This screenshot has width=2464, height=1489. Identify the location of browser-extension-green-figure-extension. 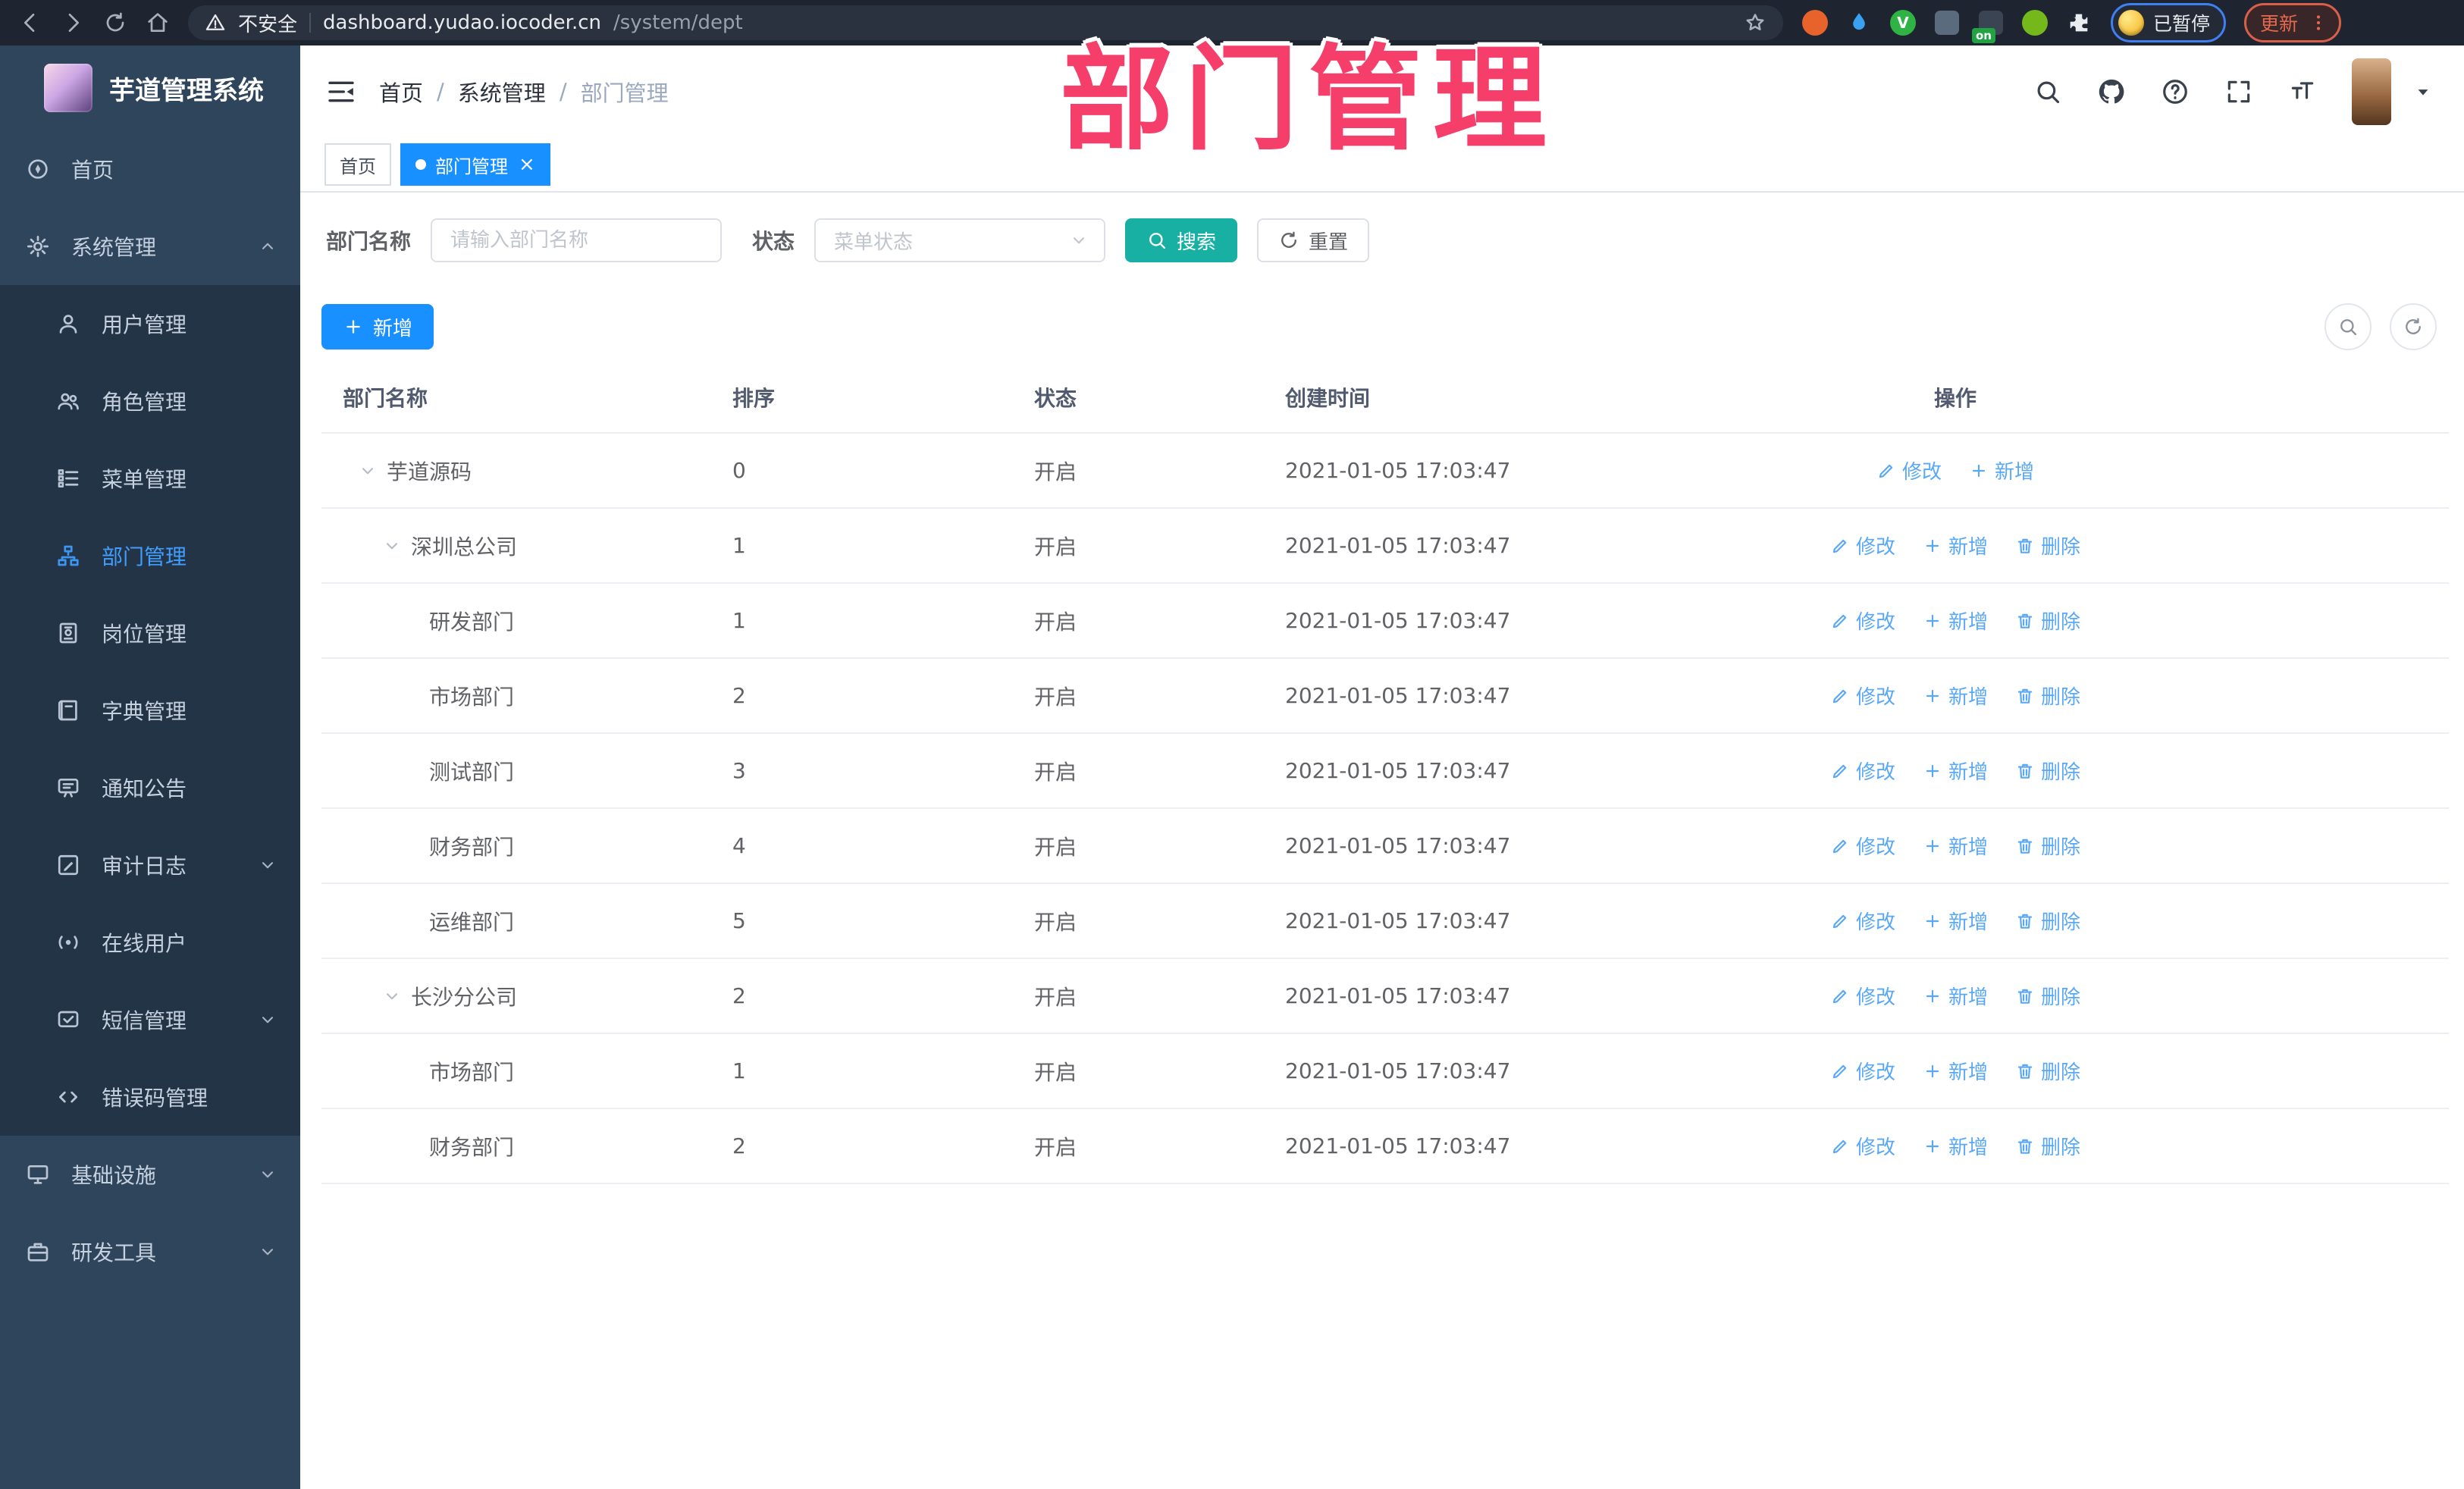
(2035, 22).